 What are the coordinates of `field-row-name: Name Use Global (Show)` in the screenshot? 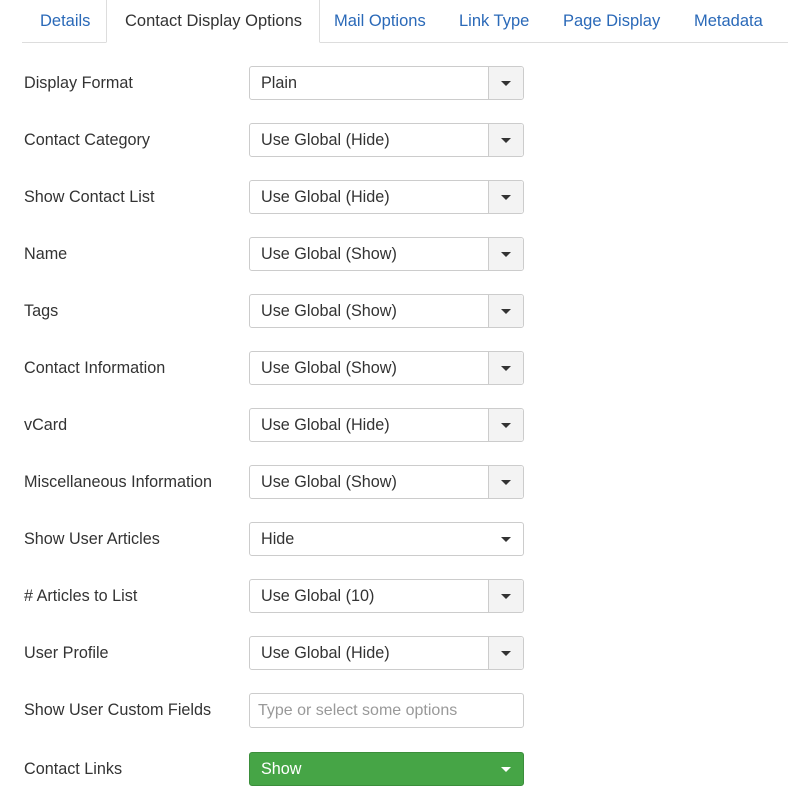 It's located at (394, 254).